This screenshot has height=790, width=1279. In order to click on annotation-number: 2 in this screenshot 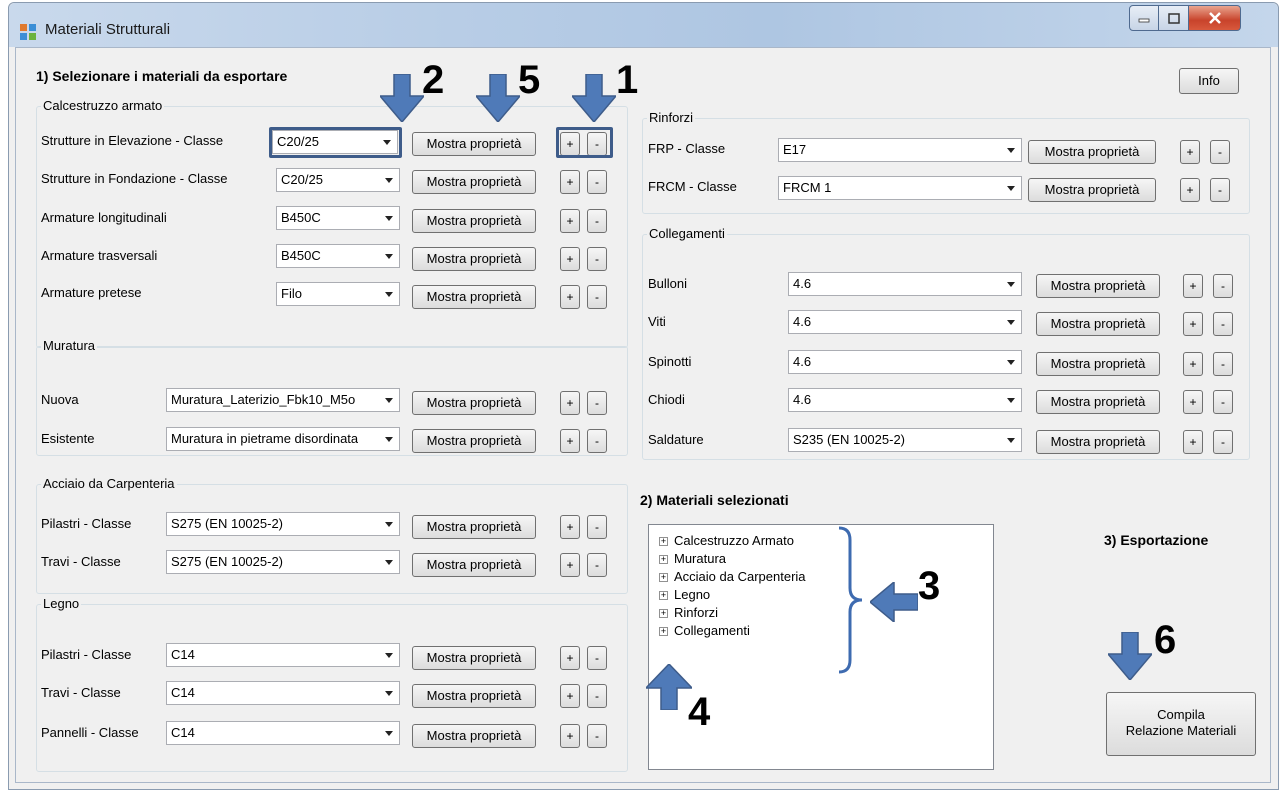, I will do `click(433, 80)`.